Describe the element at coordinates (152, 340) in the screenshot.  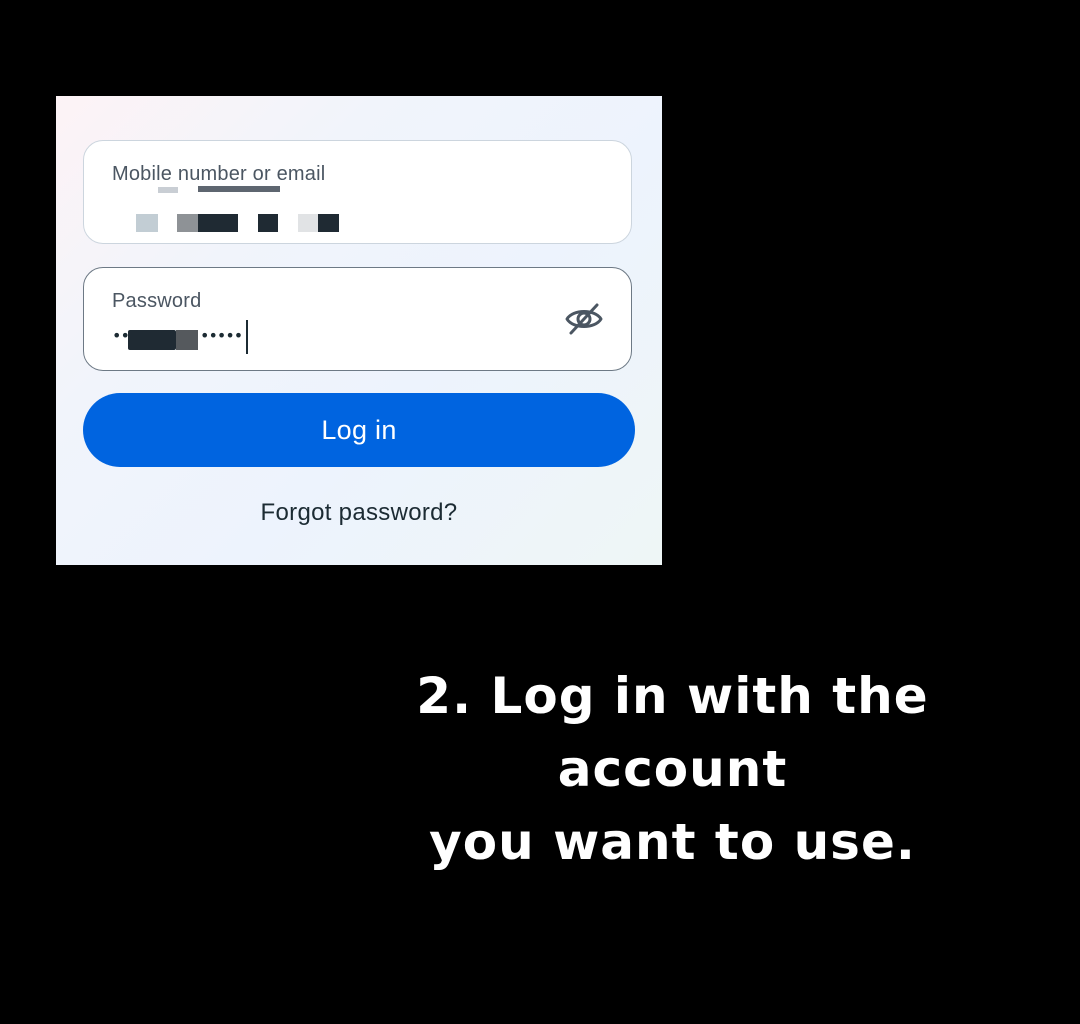
I see `password-redacted-block` at that location.